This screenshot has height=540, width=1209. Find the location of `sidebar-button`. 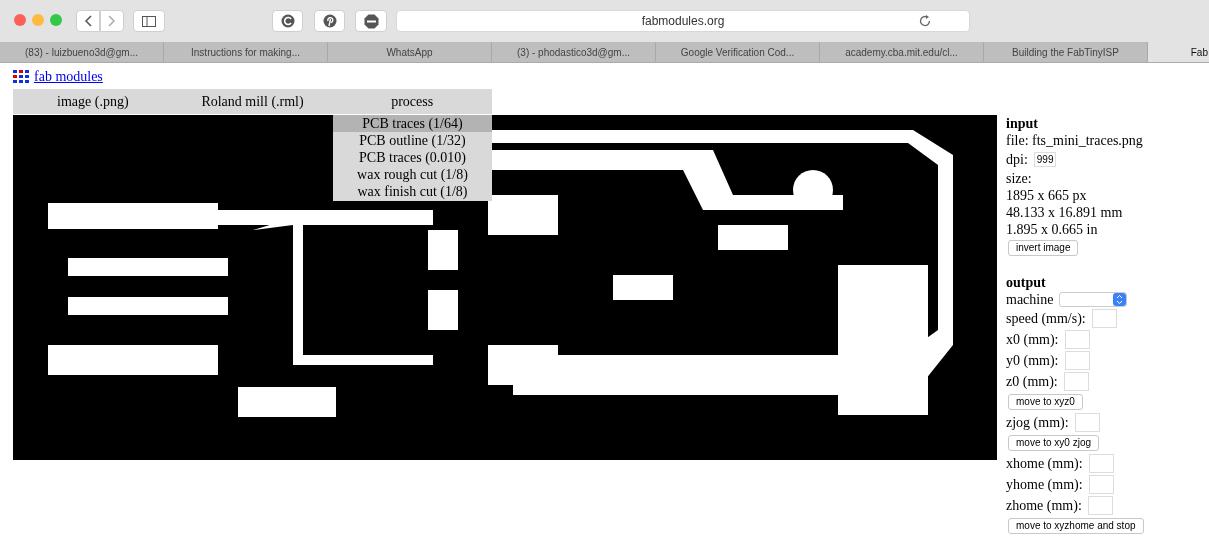

sidebar-button is located at coordinates (149, 21).